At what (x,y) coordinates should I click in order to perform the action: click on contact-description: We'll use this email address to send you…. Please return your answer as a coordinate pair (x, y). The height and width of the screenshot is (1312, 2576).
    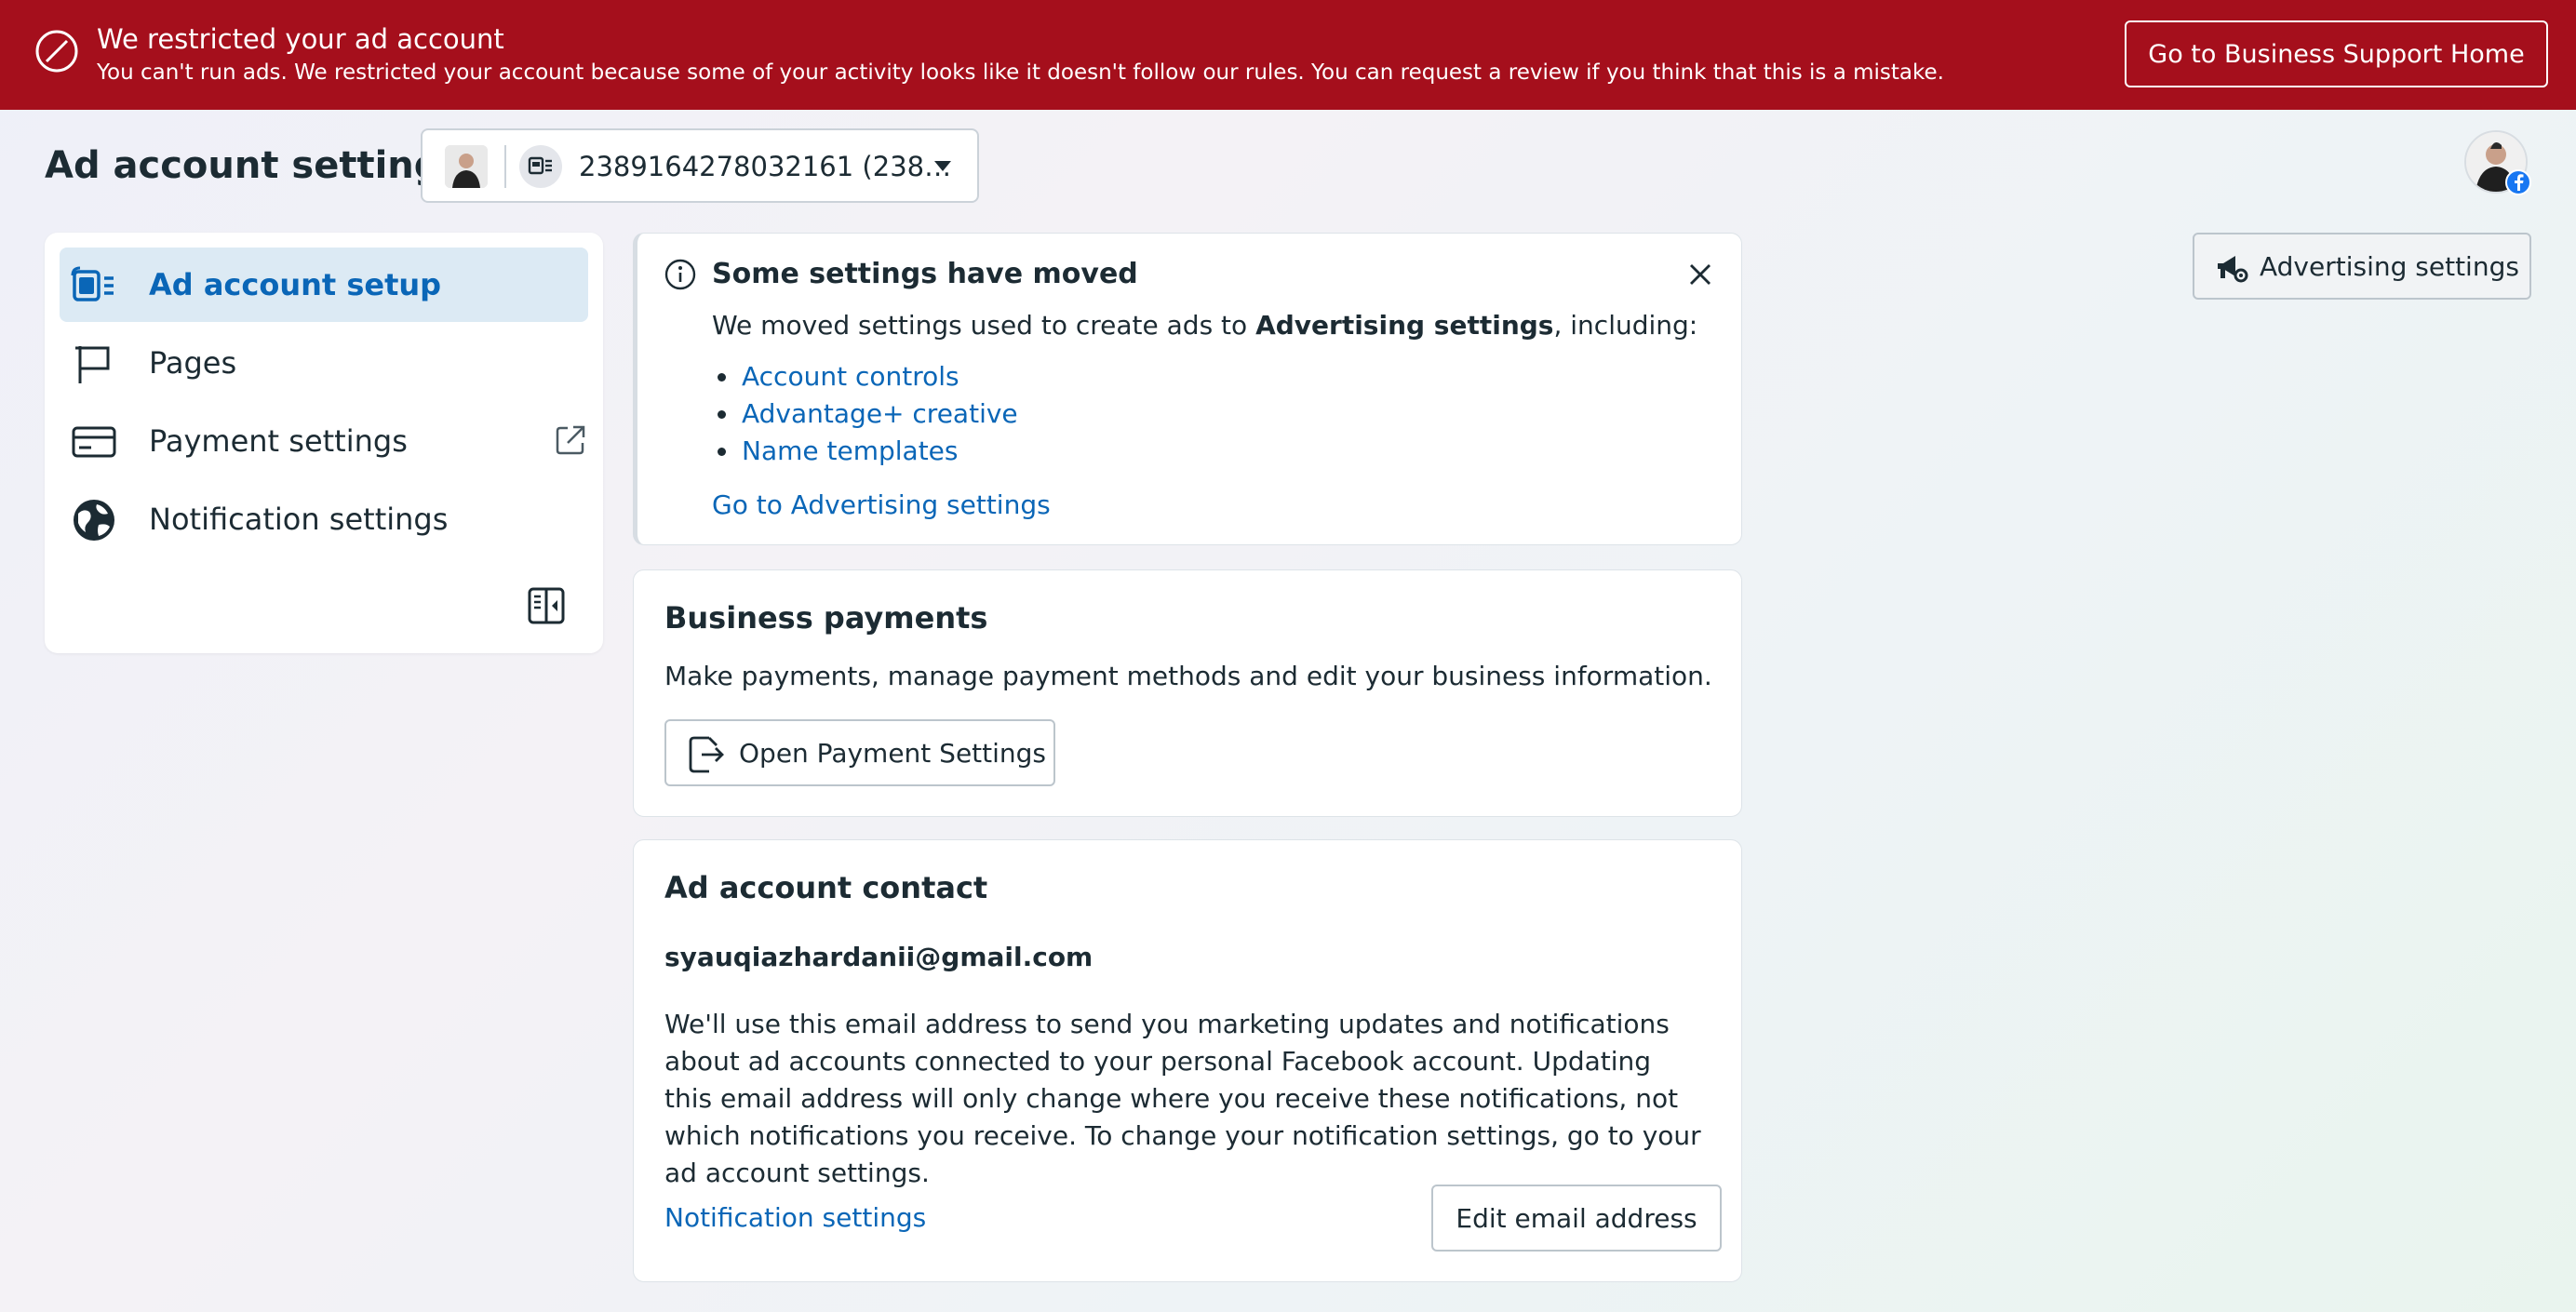
    Looking at the image, I should click on (1182, 1098).